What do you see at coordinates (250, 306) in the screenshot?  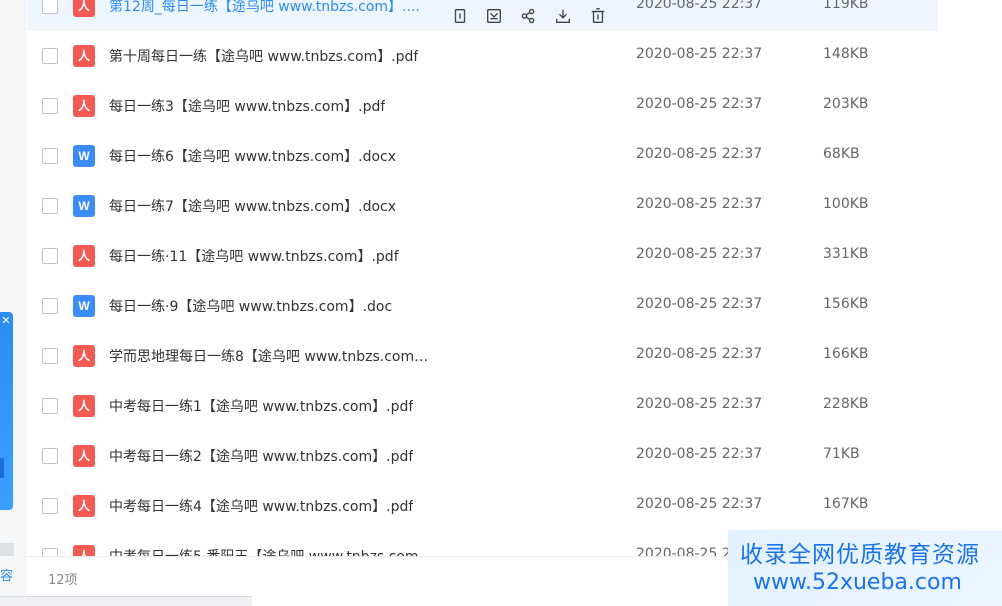 I see `file-name: 每日一练·9【途乌吧 www.tnbzs.com】.doc` at bounding box center [250, 306].